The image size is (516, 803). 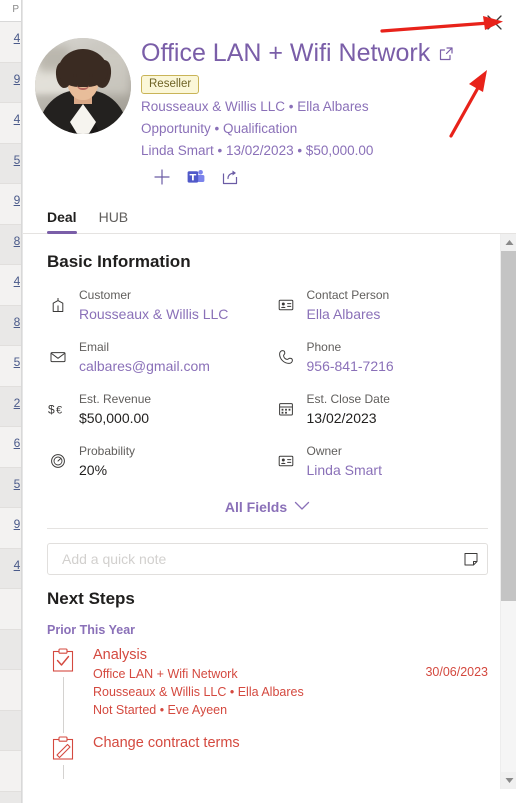 I want to click on field-phone: Phone 956-841-7216, so click(x=382, y=357).